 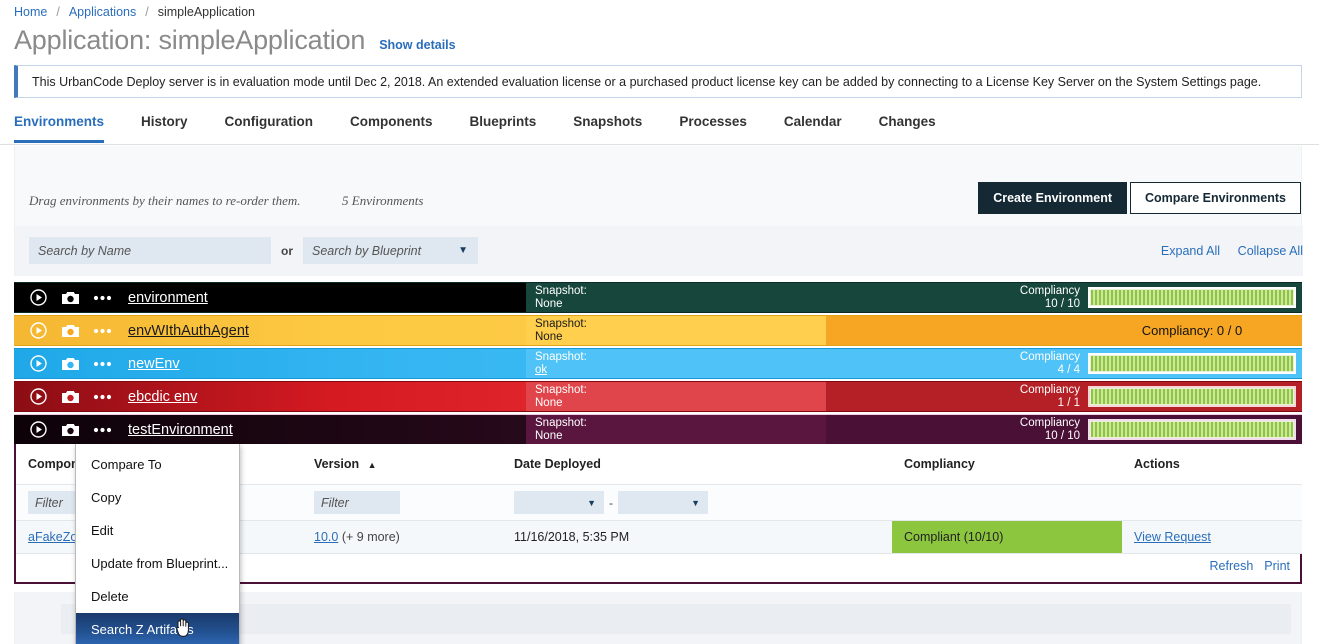 I want to click on column-header-version-label: Version, so click(x=337, y=464).